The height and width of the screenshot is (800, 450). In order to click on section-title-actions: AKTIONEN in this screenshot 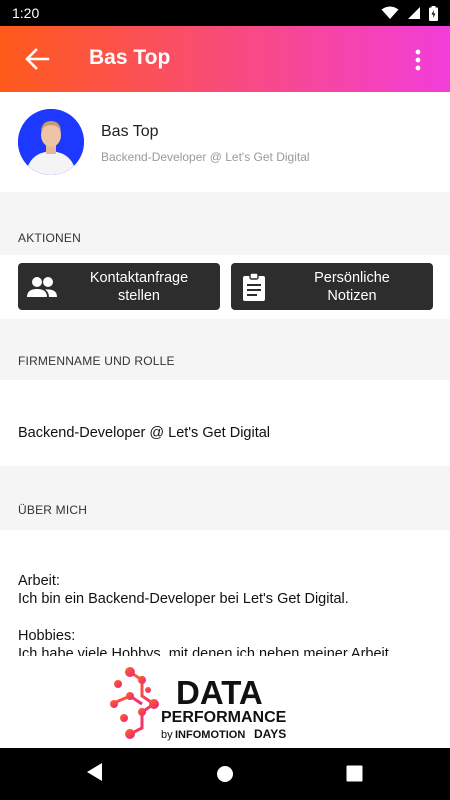, I will do `click(49, 238)`.